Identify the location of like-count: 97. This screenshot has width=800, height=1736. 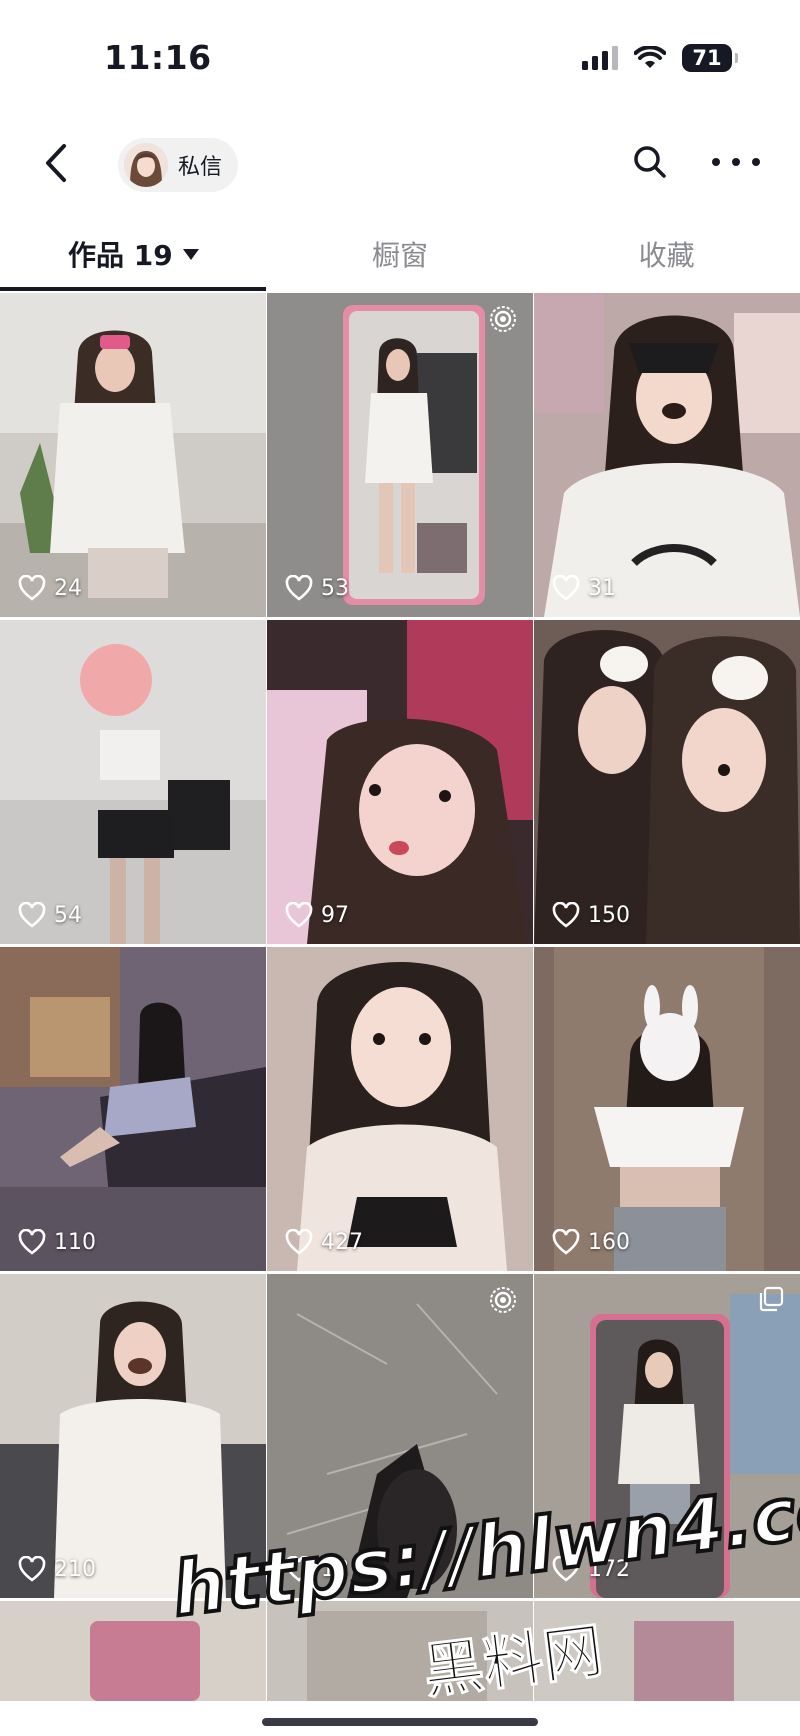
(317, 915).